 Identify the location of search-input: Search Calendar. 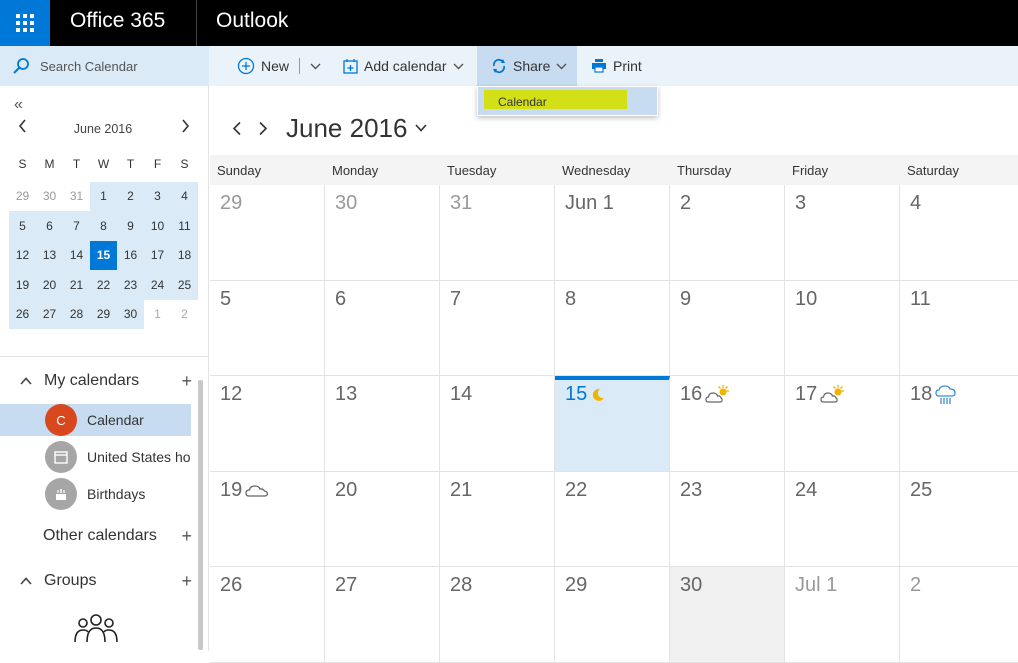
(89, 66).